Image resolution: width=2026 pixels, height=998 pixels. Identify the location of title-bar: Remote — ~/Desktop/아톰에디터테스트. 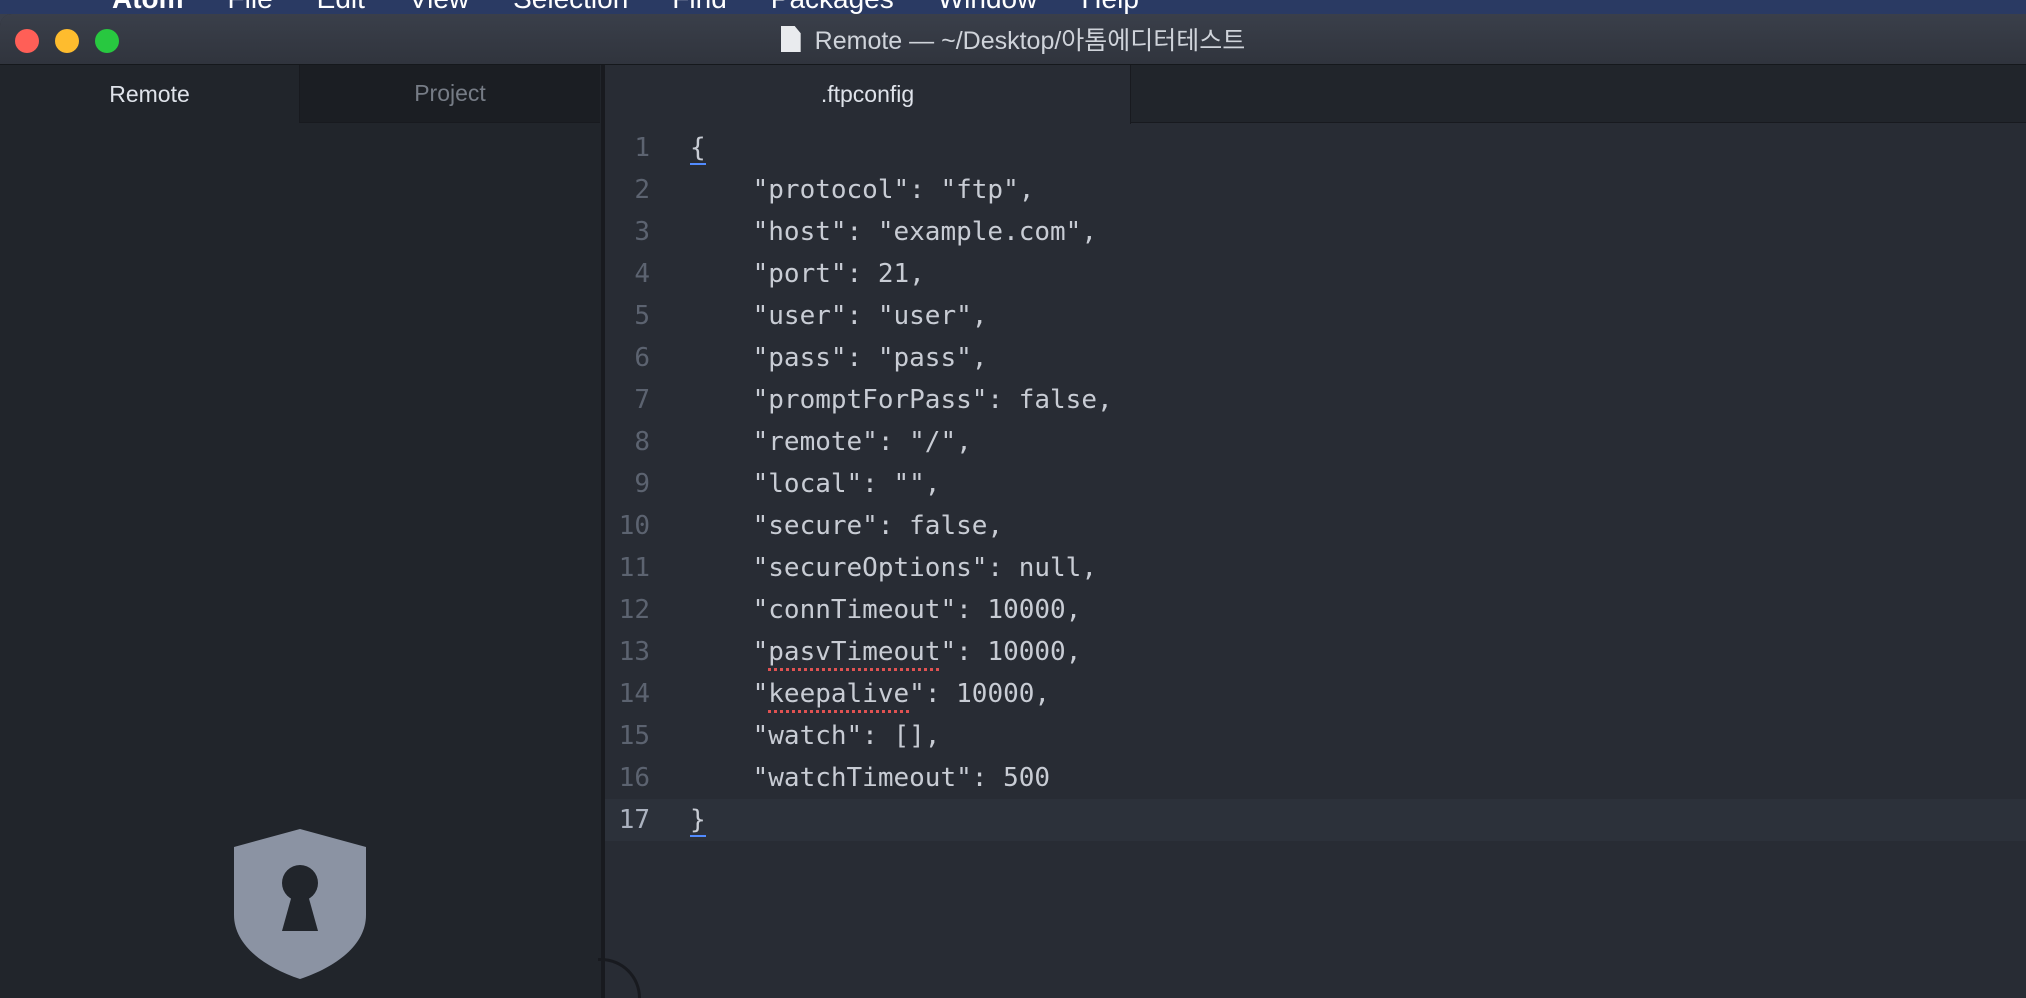
(1013, 39).